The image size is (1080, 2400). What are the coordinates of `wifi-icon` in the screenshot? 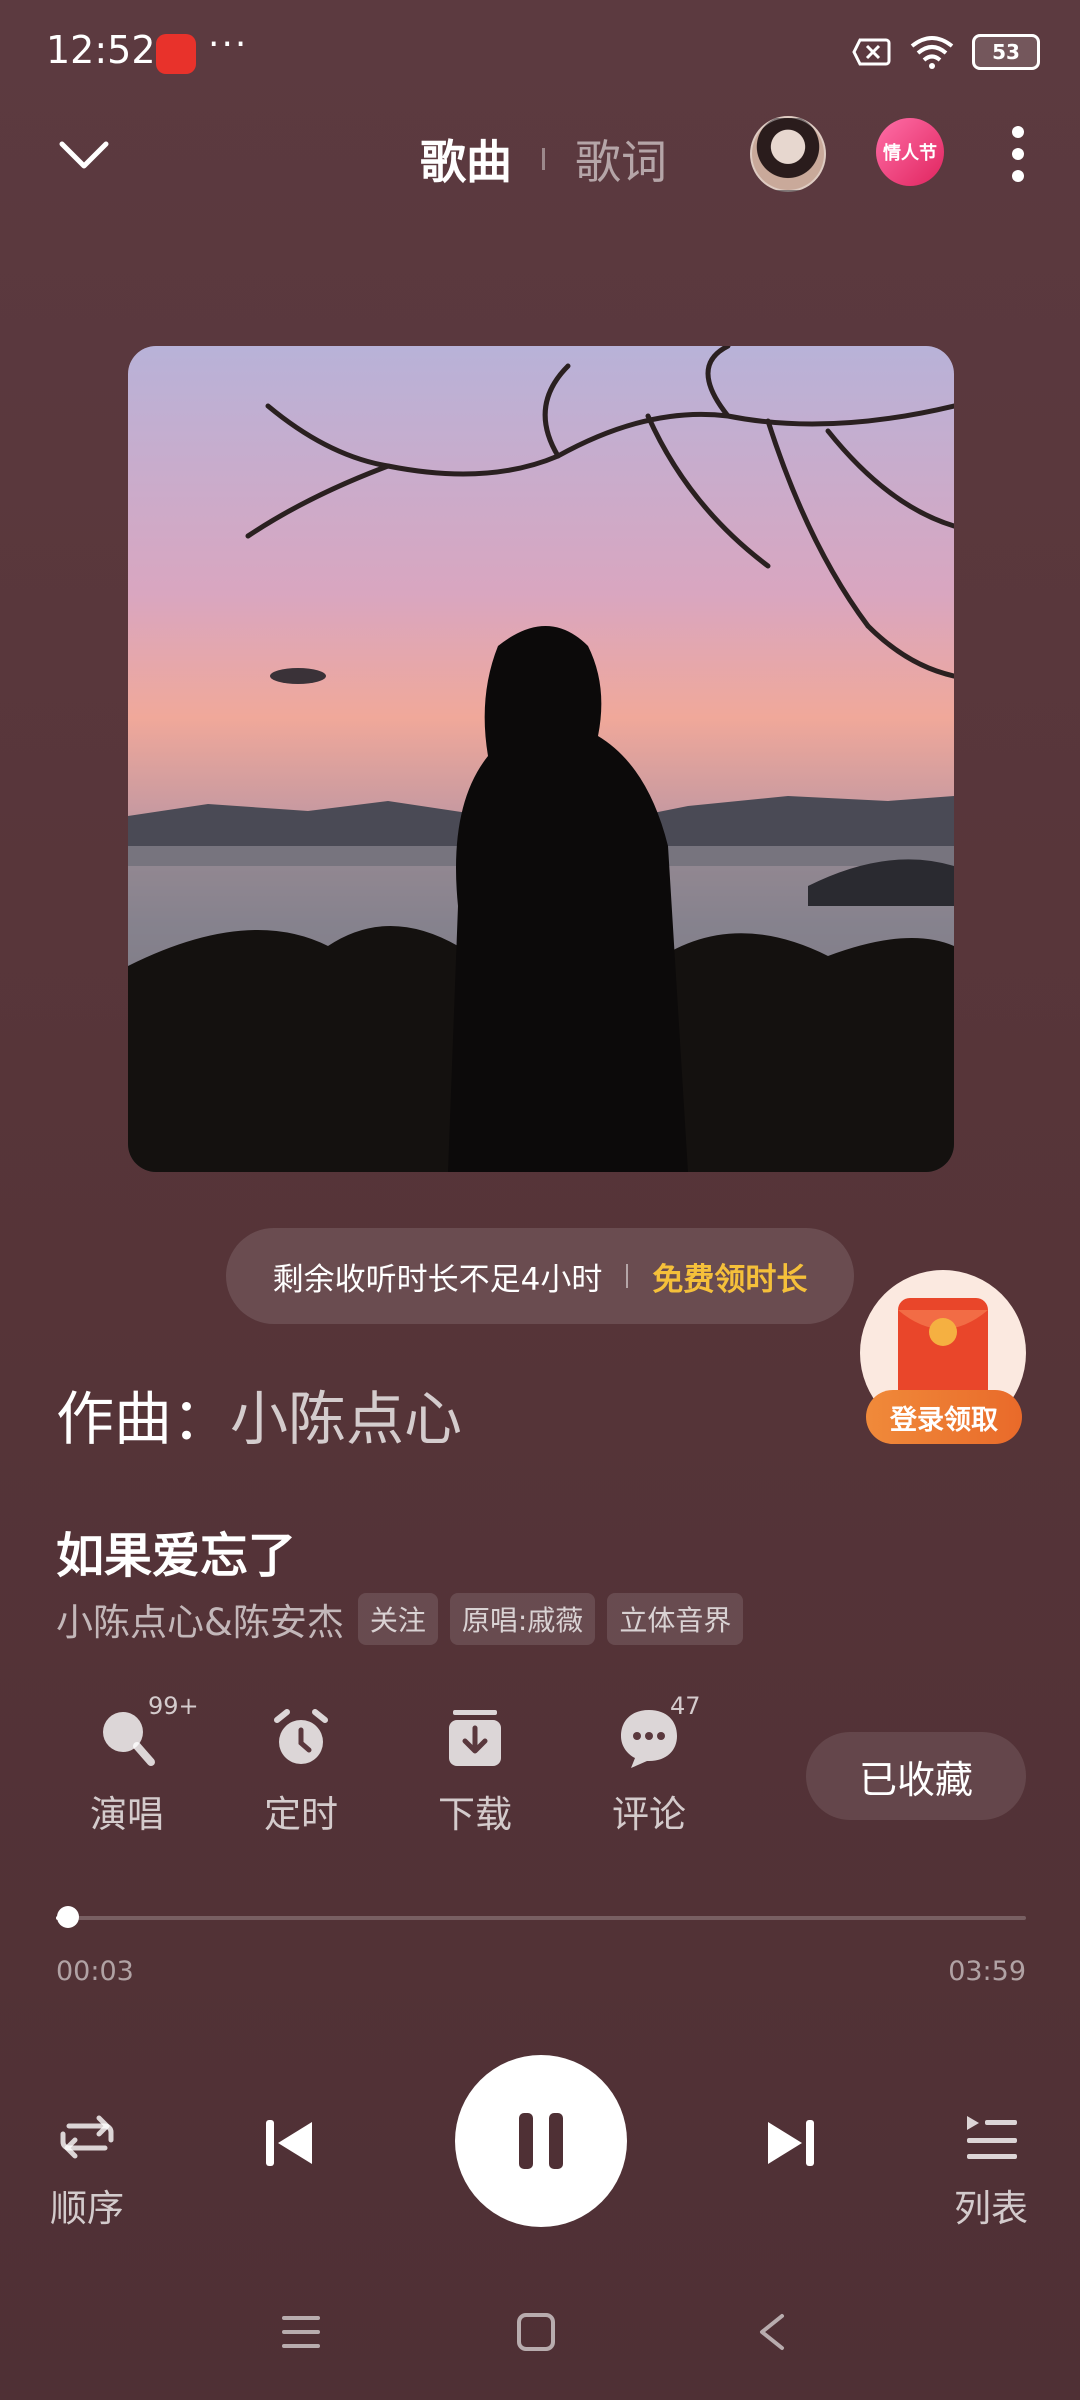 It's located at (932, 52).